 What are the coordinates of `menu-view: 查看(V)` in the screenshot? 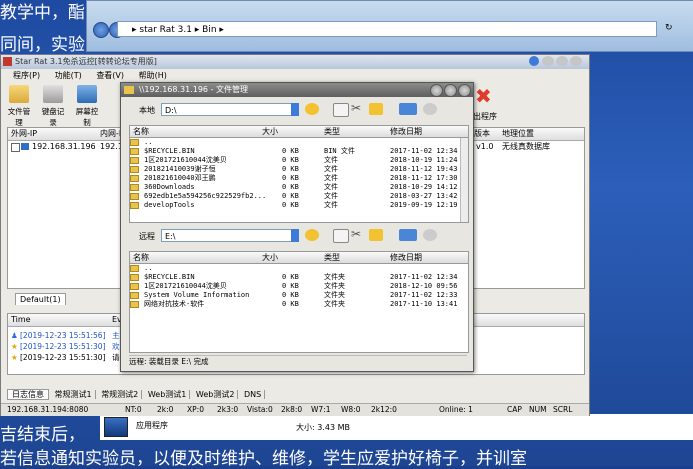 It's located at (110, 75).